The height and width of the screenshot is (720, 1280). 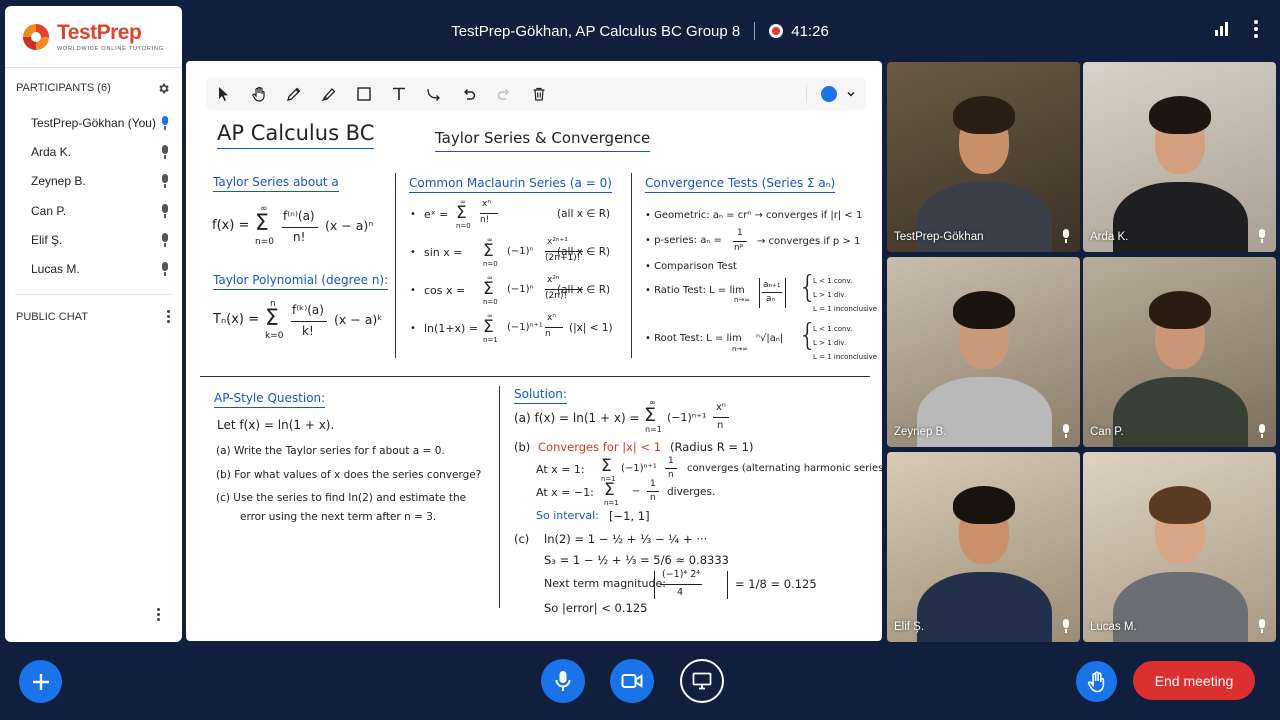 What do you see at coordinates (93, 268) in the screenshot?
I see `participant-row: Lucas M.` at bounding box center [93, 268].